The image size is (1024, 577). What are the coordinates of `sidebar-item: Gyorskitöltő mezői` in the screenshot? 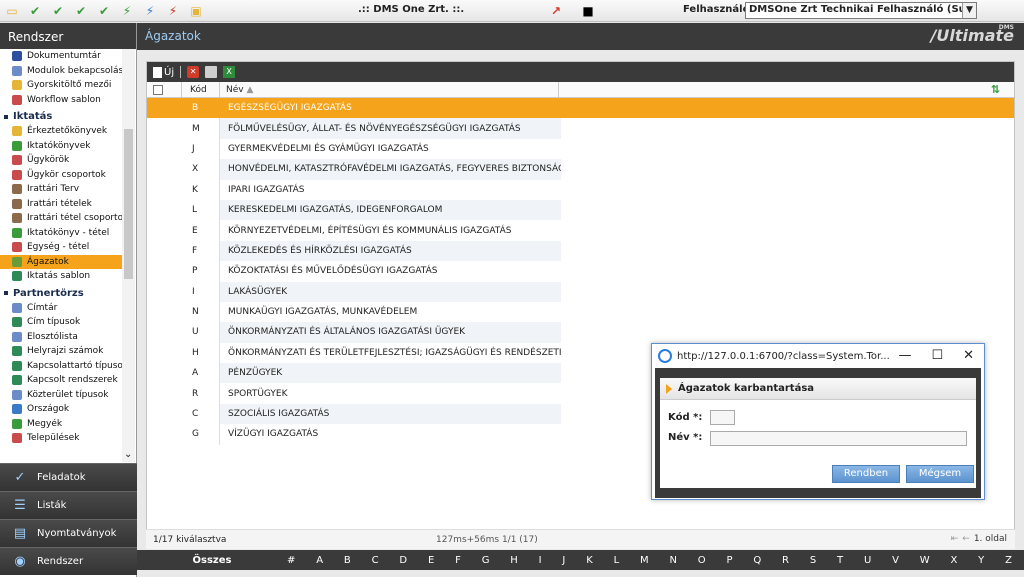 It's located at (61, 85).